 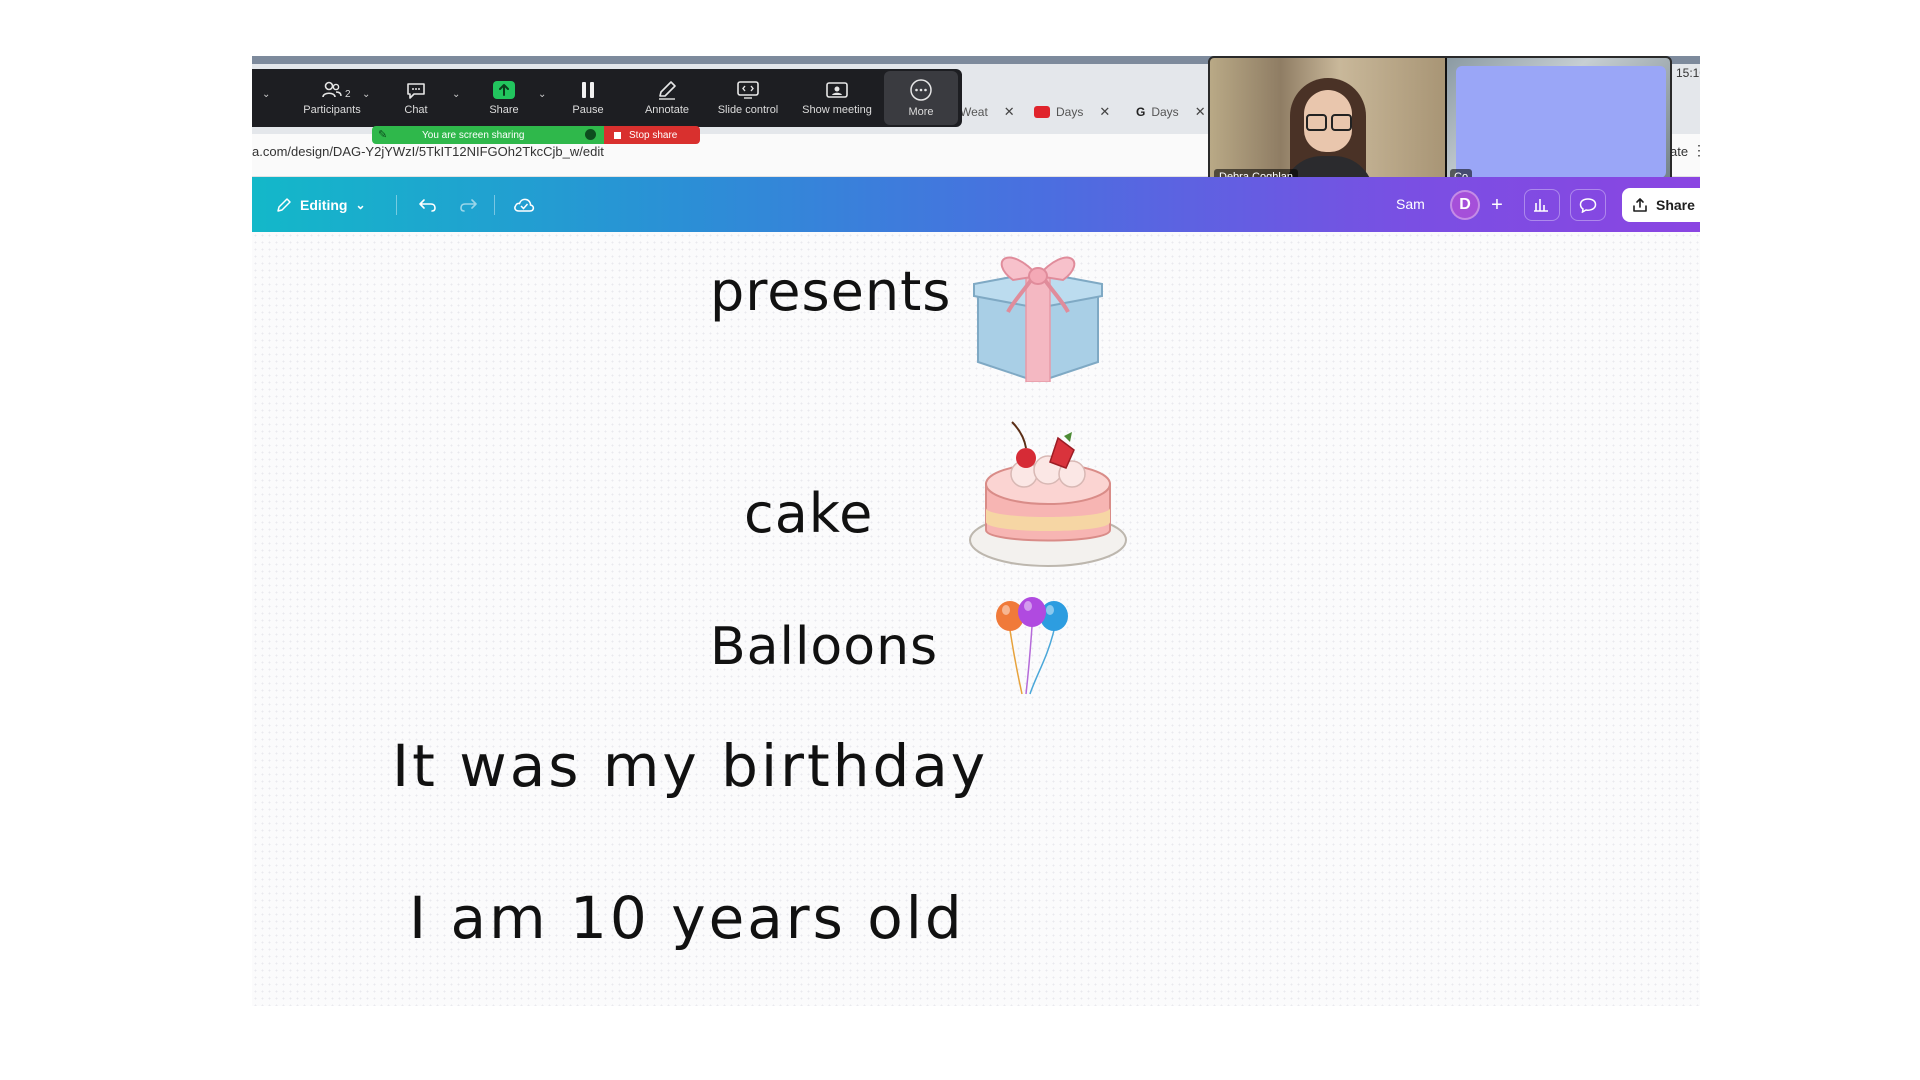 What do you see at coordinates (383, 135) in the screenshot?
I see `leaf-icon: ✎` at bounding box center [383, 135].